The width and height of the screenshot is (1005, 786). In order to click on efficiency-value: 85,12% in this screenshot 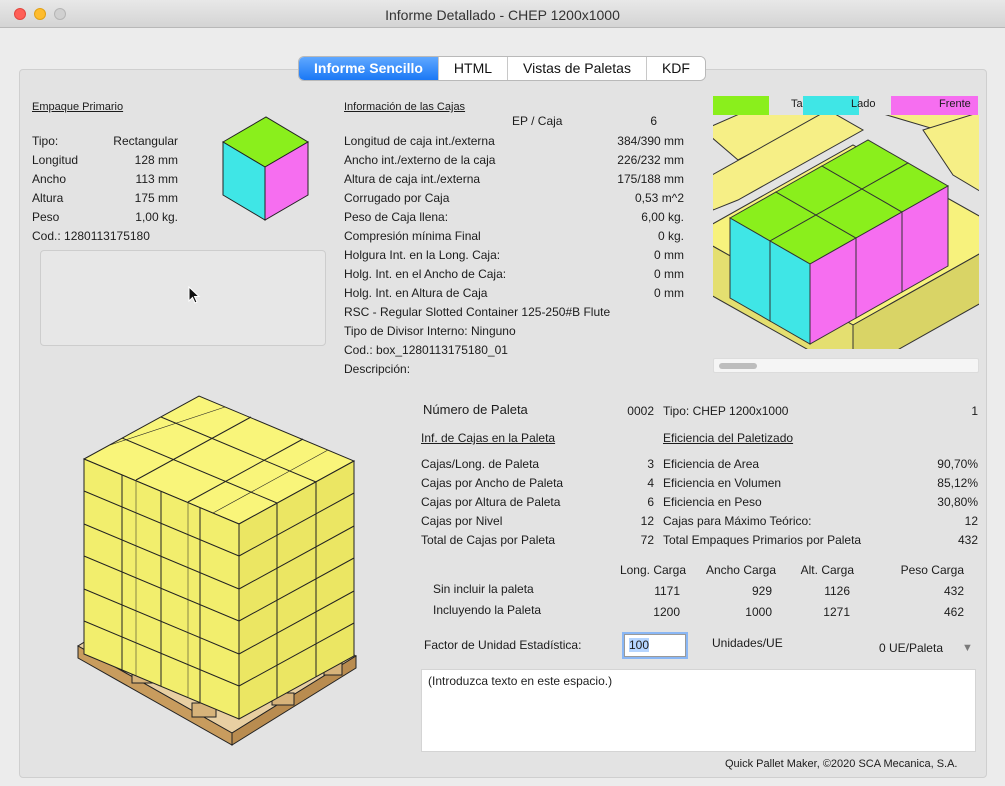, I will do `click(957, 483)`.